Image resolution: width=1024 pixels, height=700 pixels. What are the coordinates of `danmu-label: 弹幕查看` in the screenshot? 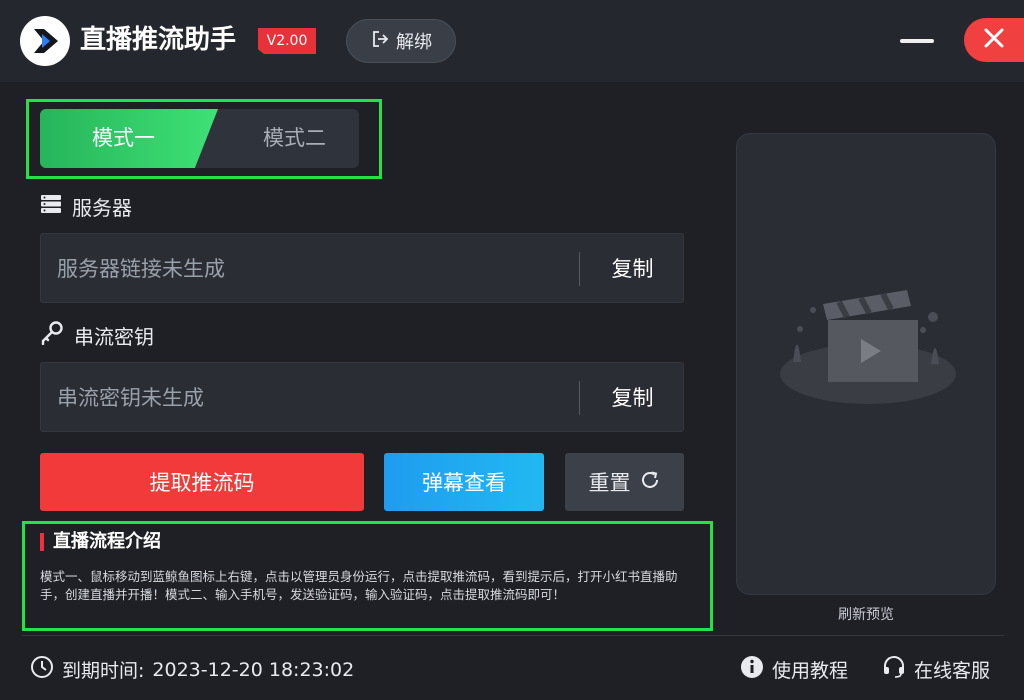 It's located at (464, 483).